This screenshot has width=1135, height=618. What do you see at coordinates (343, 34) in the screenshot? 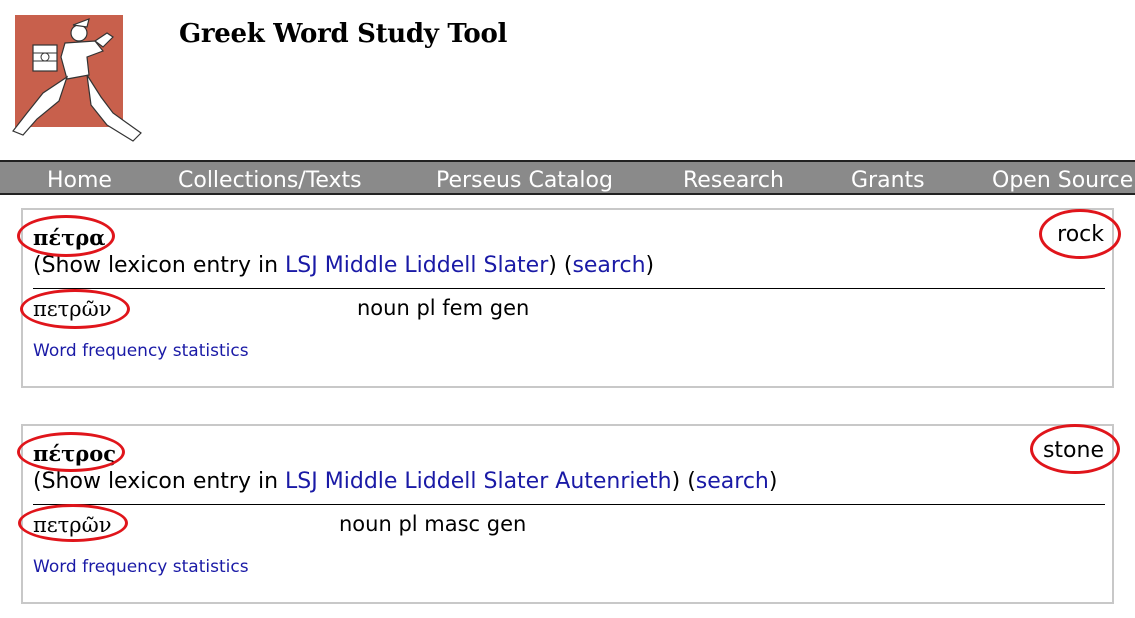
I see `page-title: Greek Word Study Tool` at bounding box center [343, 34].